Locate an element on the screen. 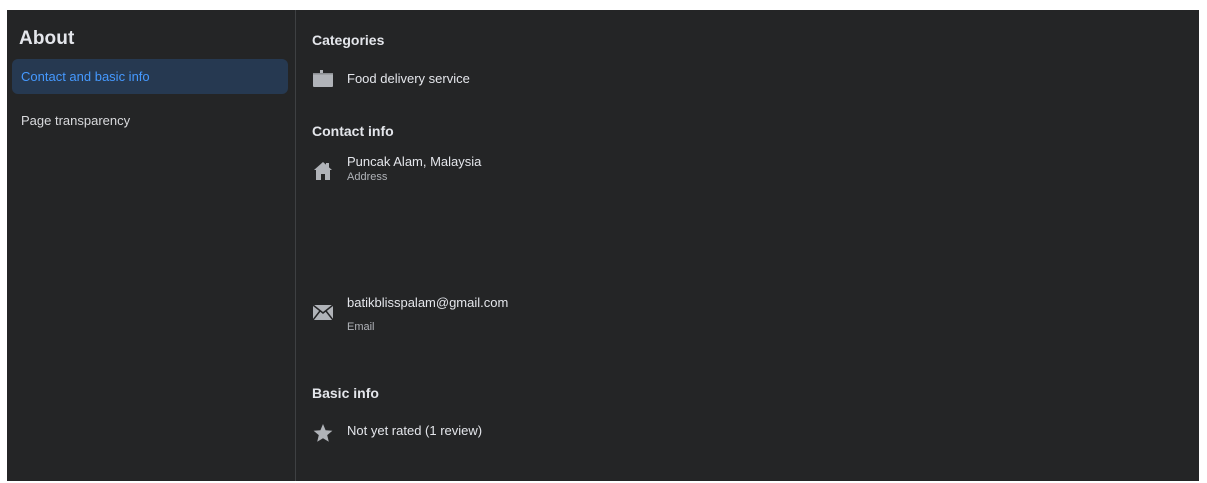 The image size is (1207, 483). email-row: batikblisspalam@gmail.com Email is located at coordinates (410, 314).